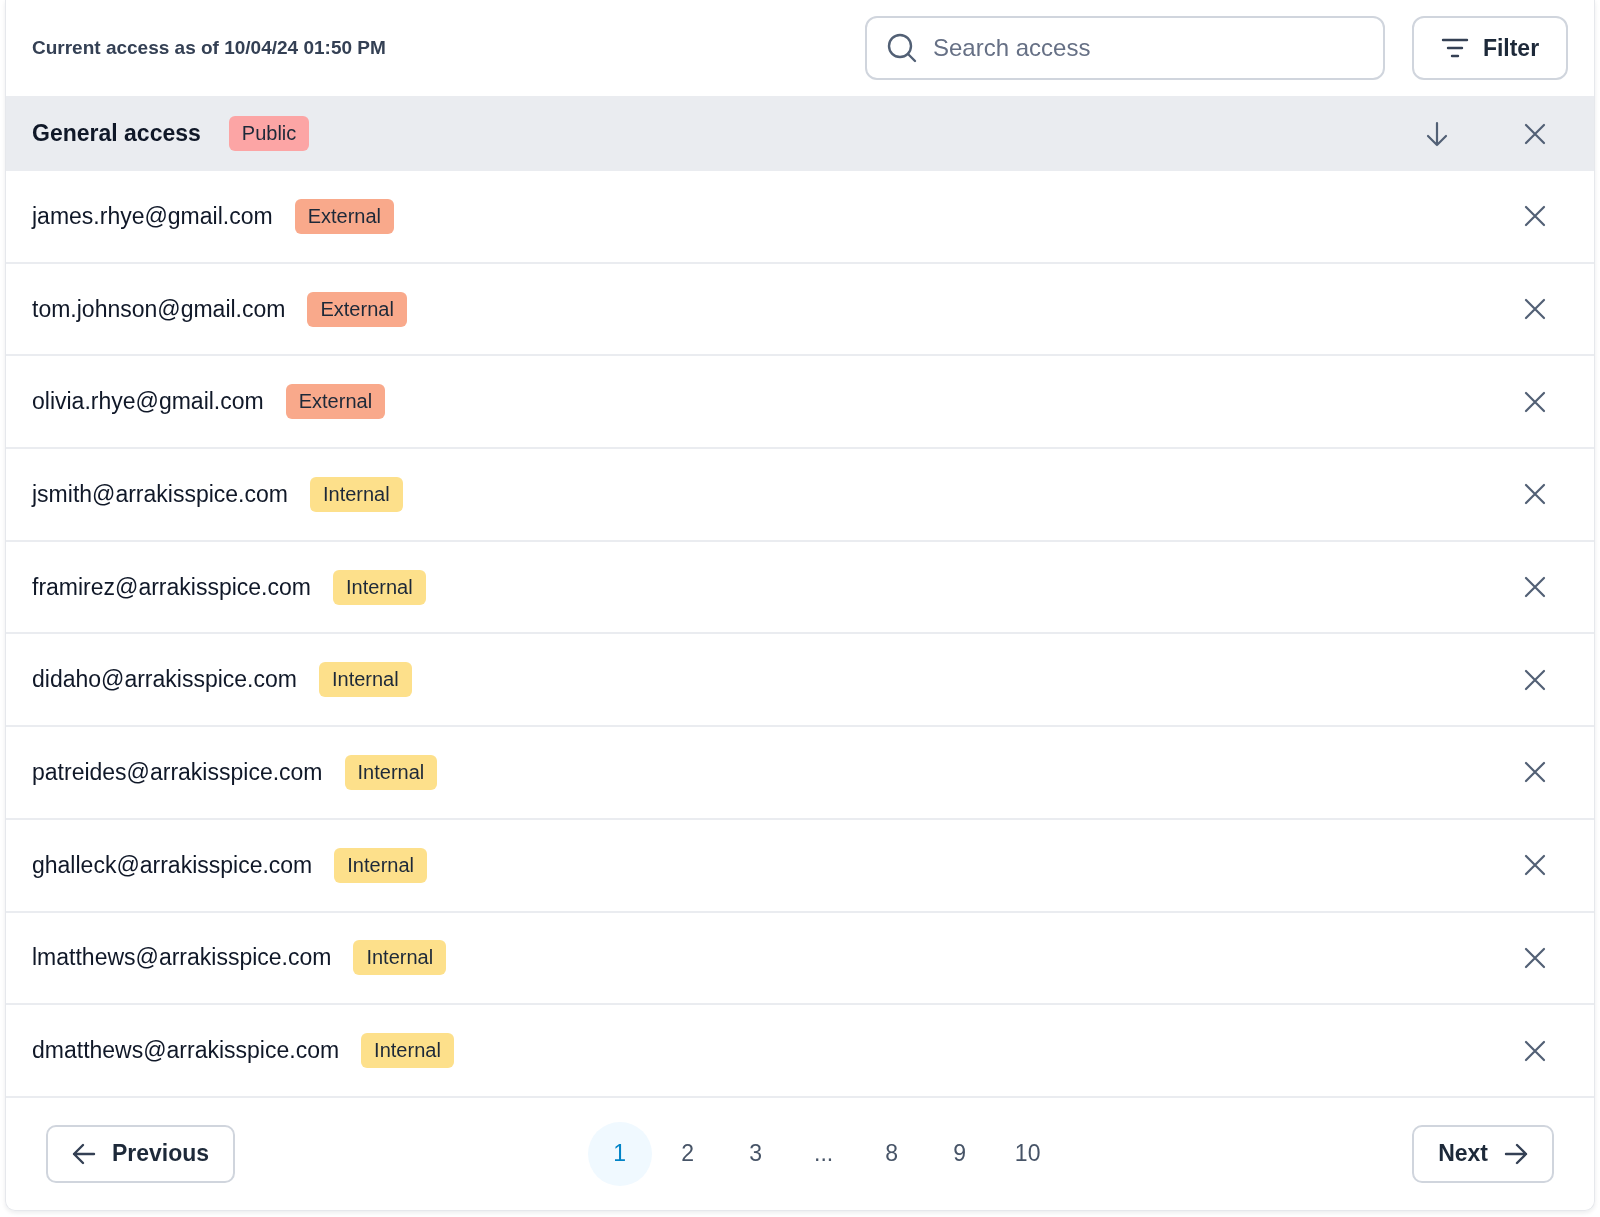 The image size is (1600, 1217). I want to click on email-address: dmatthews@arrakisspice.com, so click(186, 1051).